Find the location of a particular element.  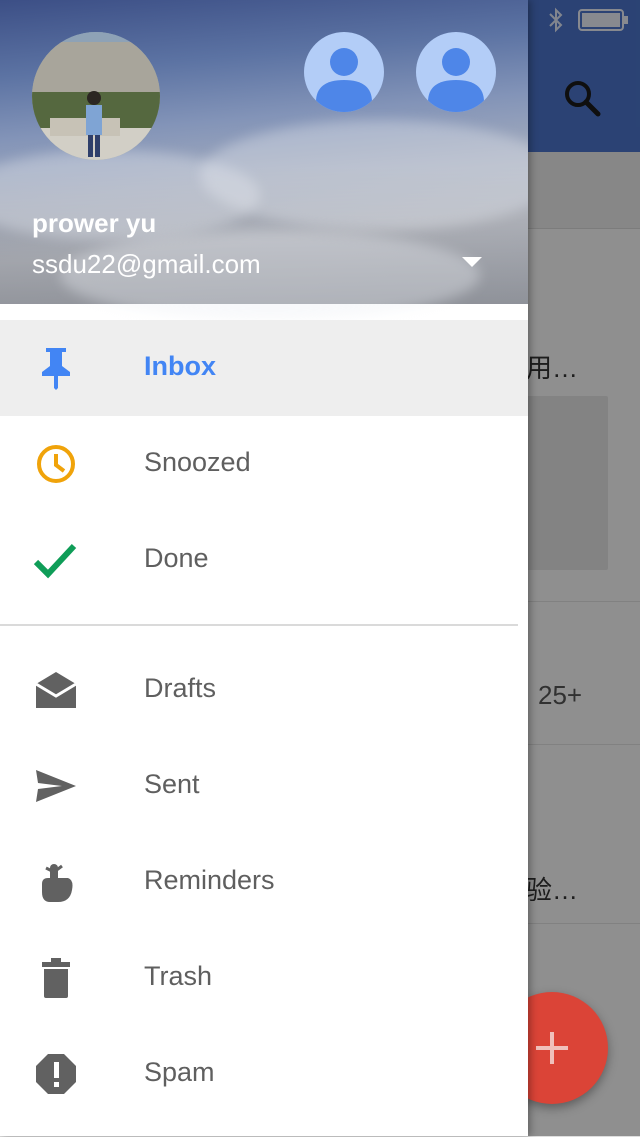

nav-item-spam: Spam is located at coordinates (264, 1074).